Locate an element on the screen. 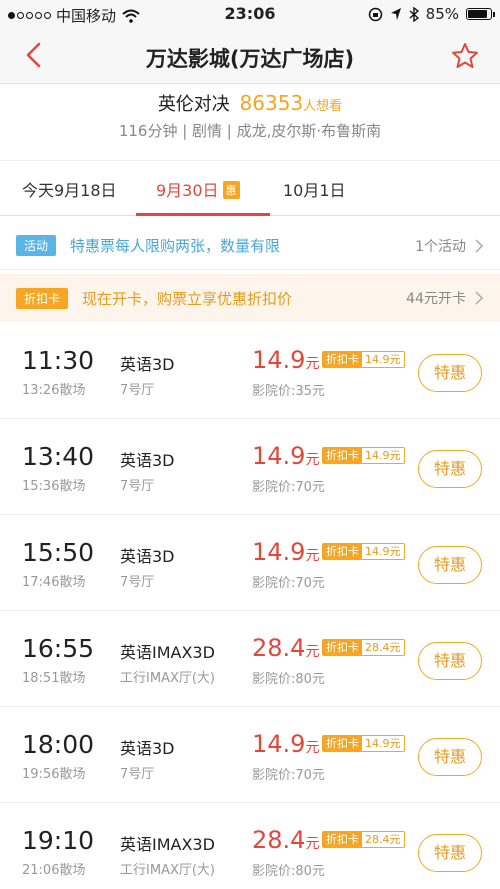  end-time: 18:51散场 is located at coordinates (54, 678).